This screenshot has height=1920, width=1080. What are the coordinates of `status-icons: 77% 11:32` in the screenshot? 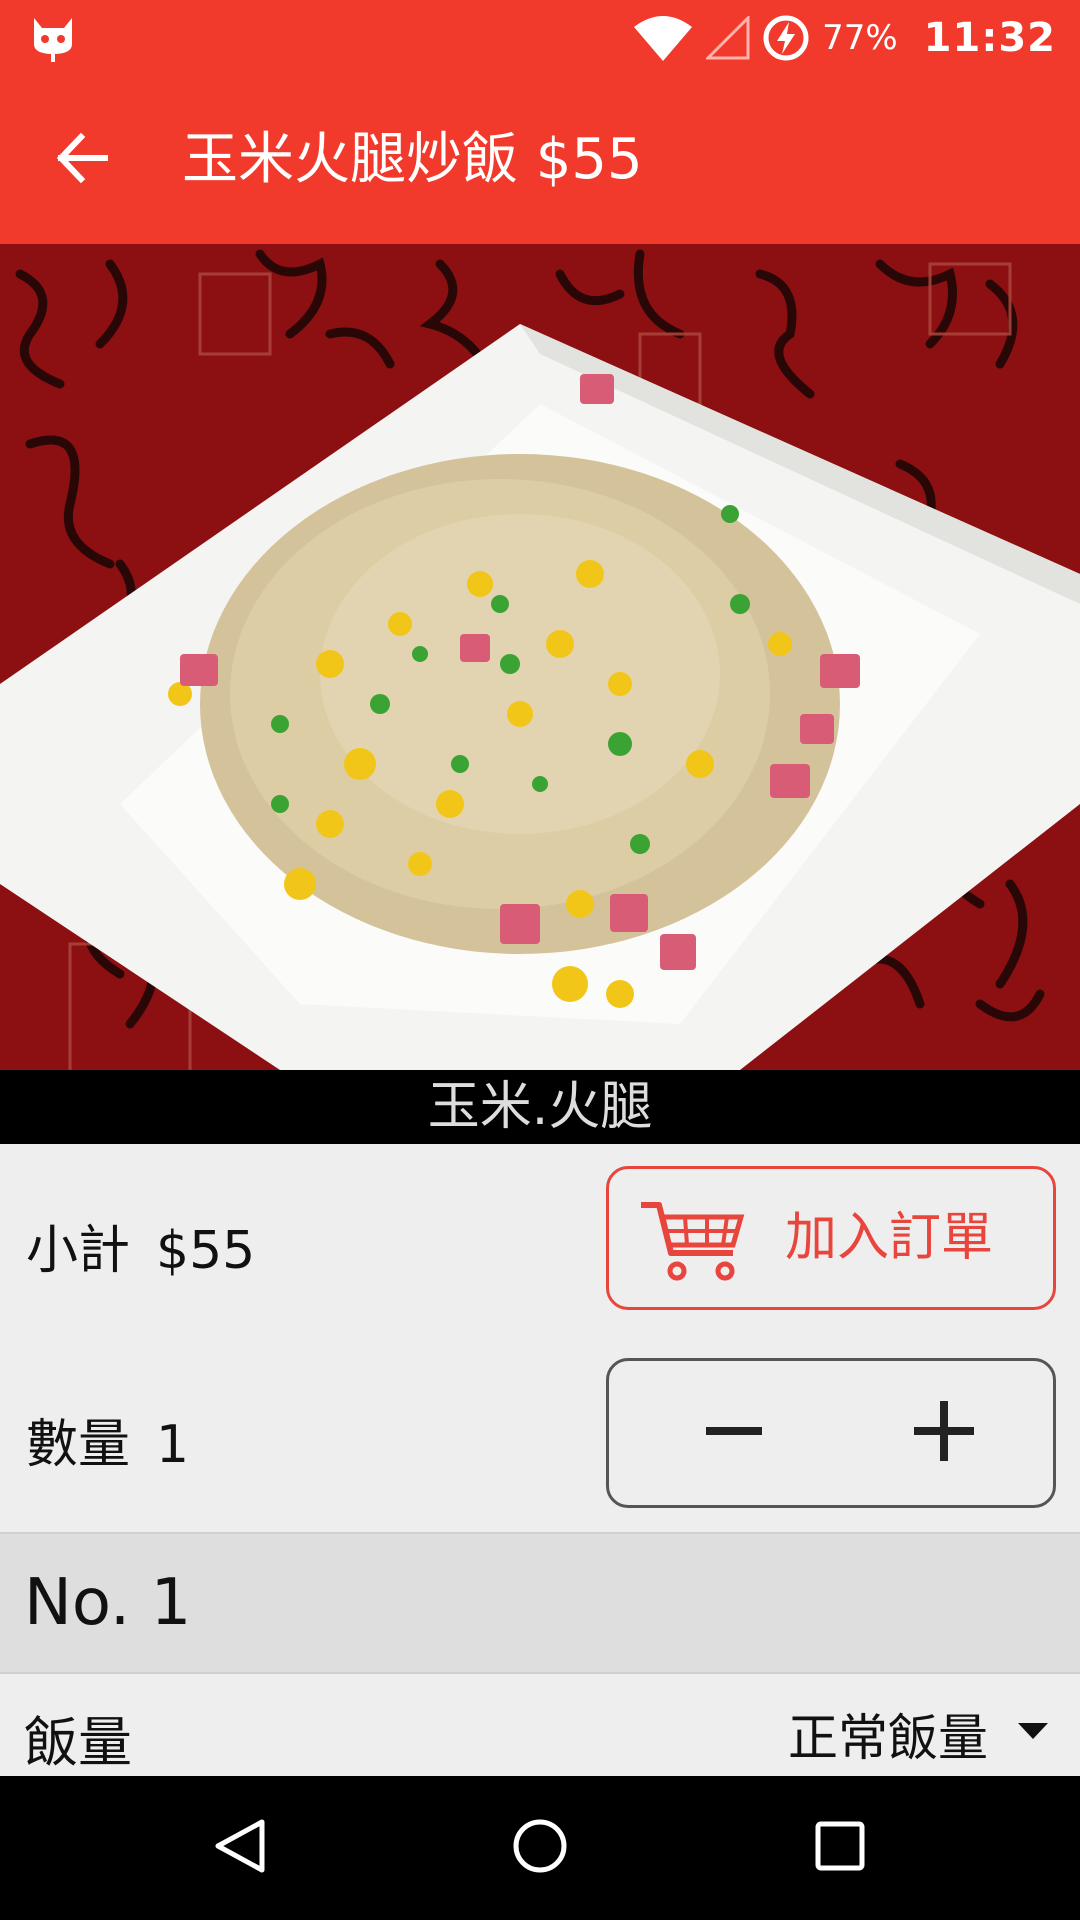 It's located at (844, 38).